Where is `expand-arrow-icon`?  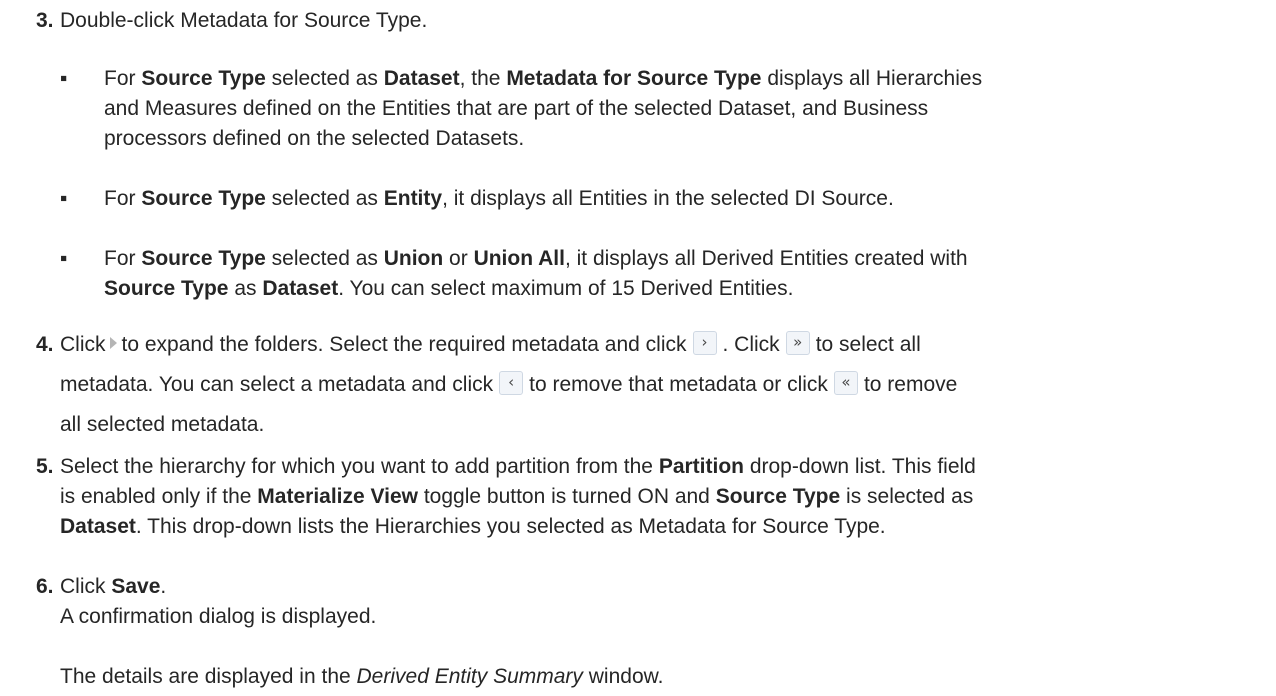
expand-arrow-icon is located at coordinates (113, 343).